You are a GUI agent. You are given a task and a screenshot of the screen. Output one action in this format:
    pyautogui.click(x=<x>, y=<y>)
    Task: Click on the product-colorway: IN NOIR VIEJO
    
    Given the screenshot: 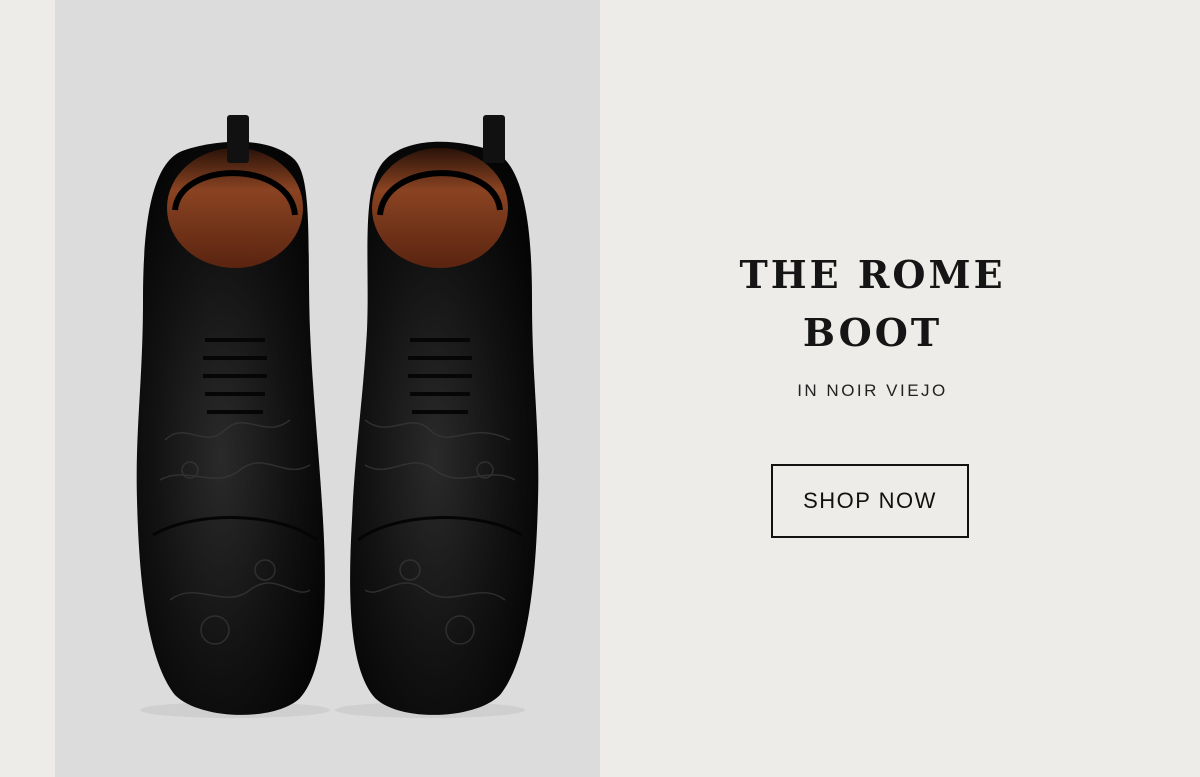 What is the action you would take?
    pyautogui.click(x=872, y=390)
    